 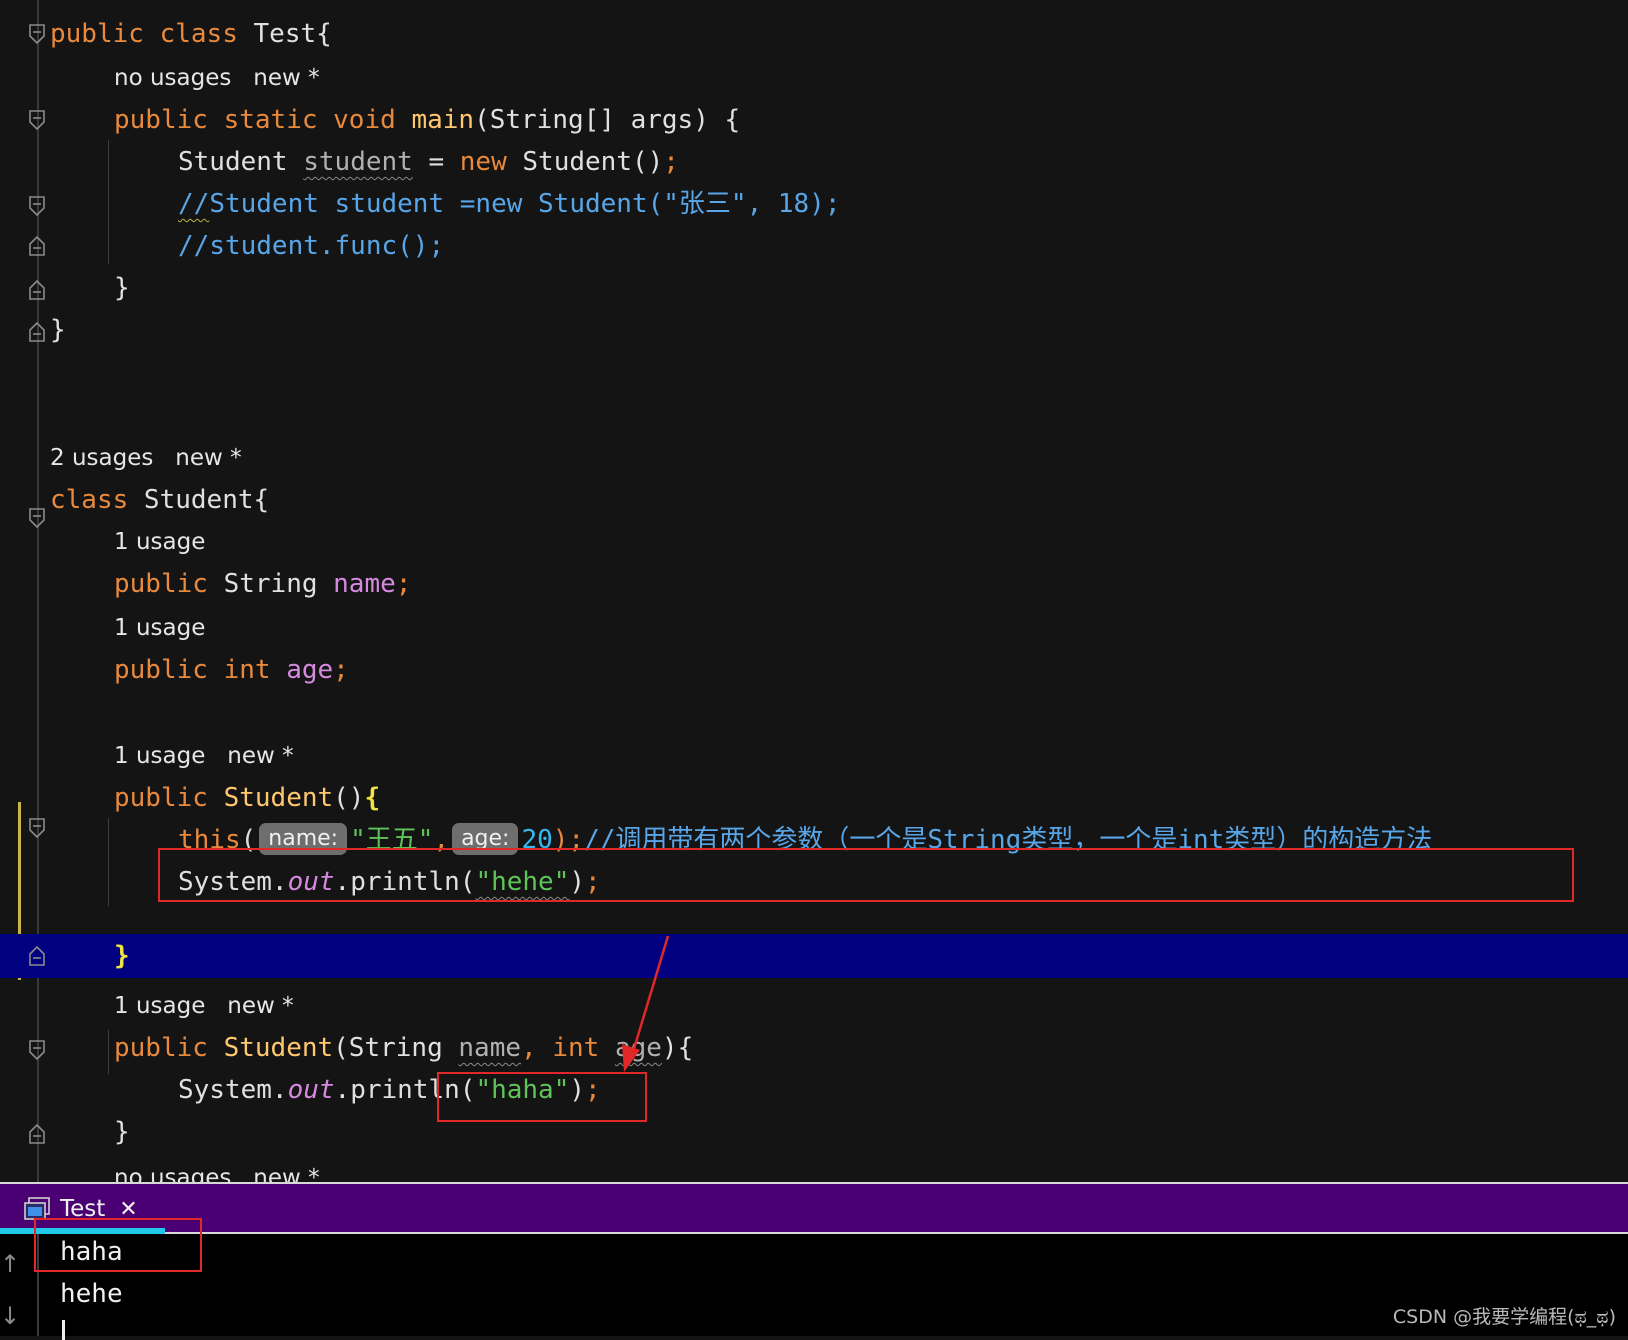 What do you see at coordinates (10, 1316) in the screenshot?
I see `arrow-down-icon: ↓` at bounding box center [10, 1316].